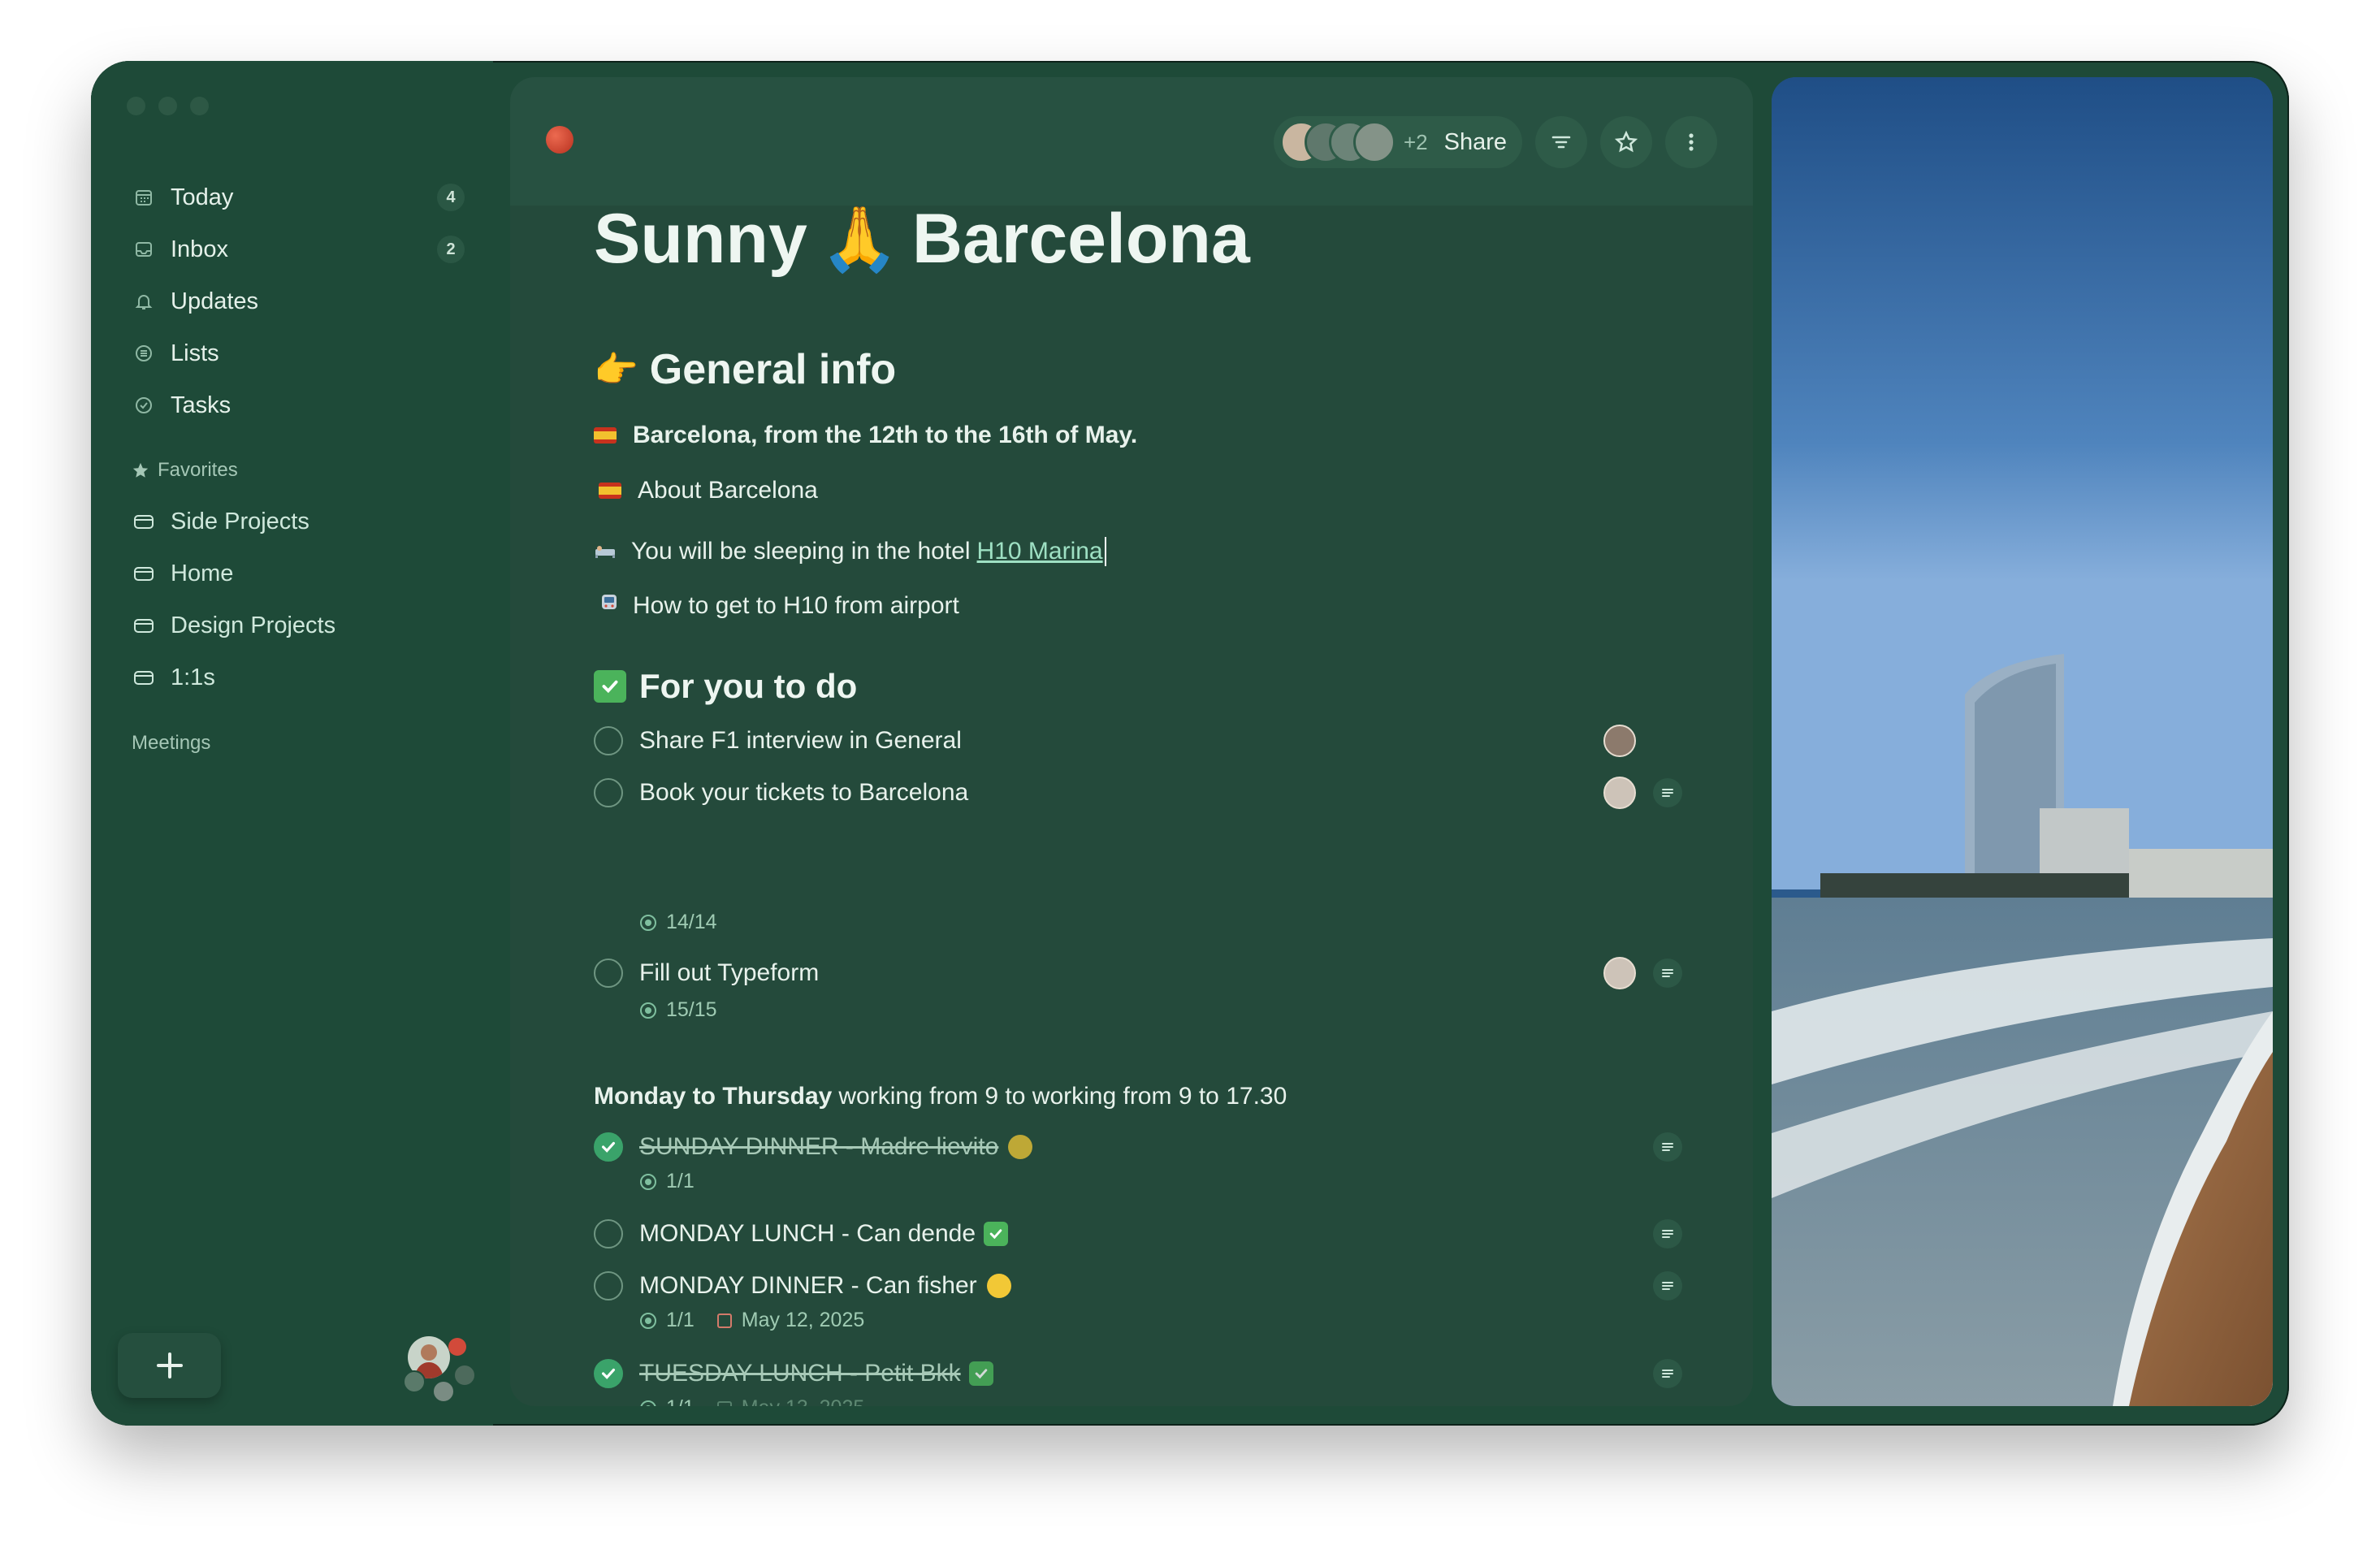 The image size is (2380, 1545). I want to click on sidebar-item-label: Home, so click(203, 573).